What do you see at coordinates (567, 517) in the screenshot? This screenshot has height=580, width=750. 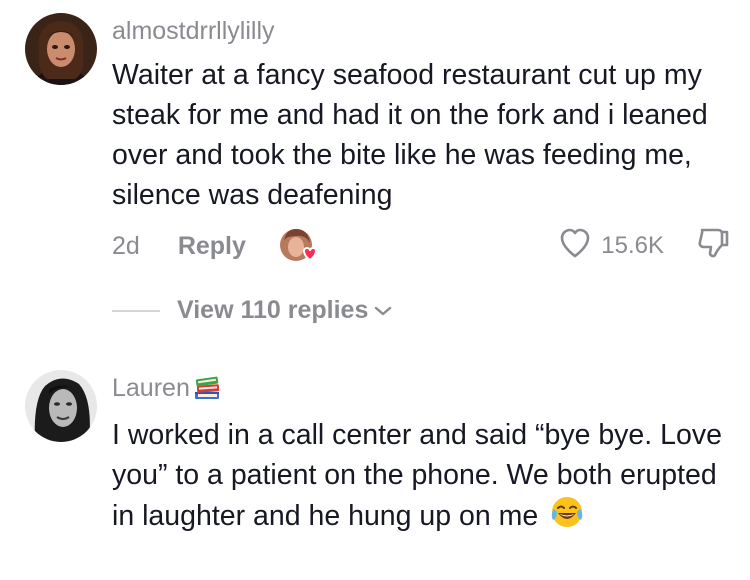 I see `tears-of-joy-emoji-icon` at bounding box center [567, 517].